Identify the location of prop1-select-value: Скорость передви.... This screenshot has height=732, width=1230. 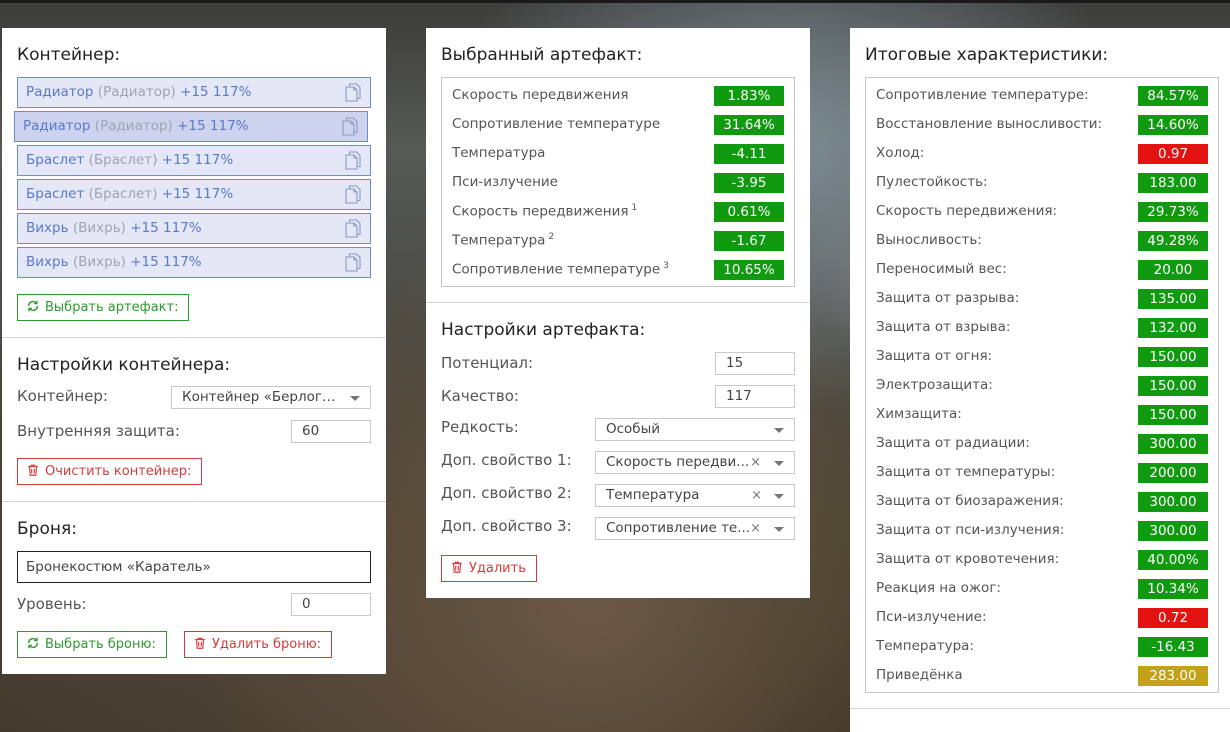
(678, 462).